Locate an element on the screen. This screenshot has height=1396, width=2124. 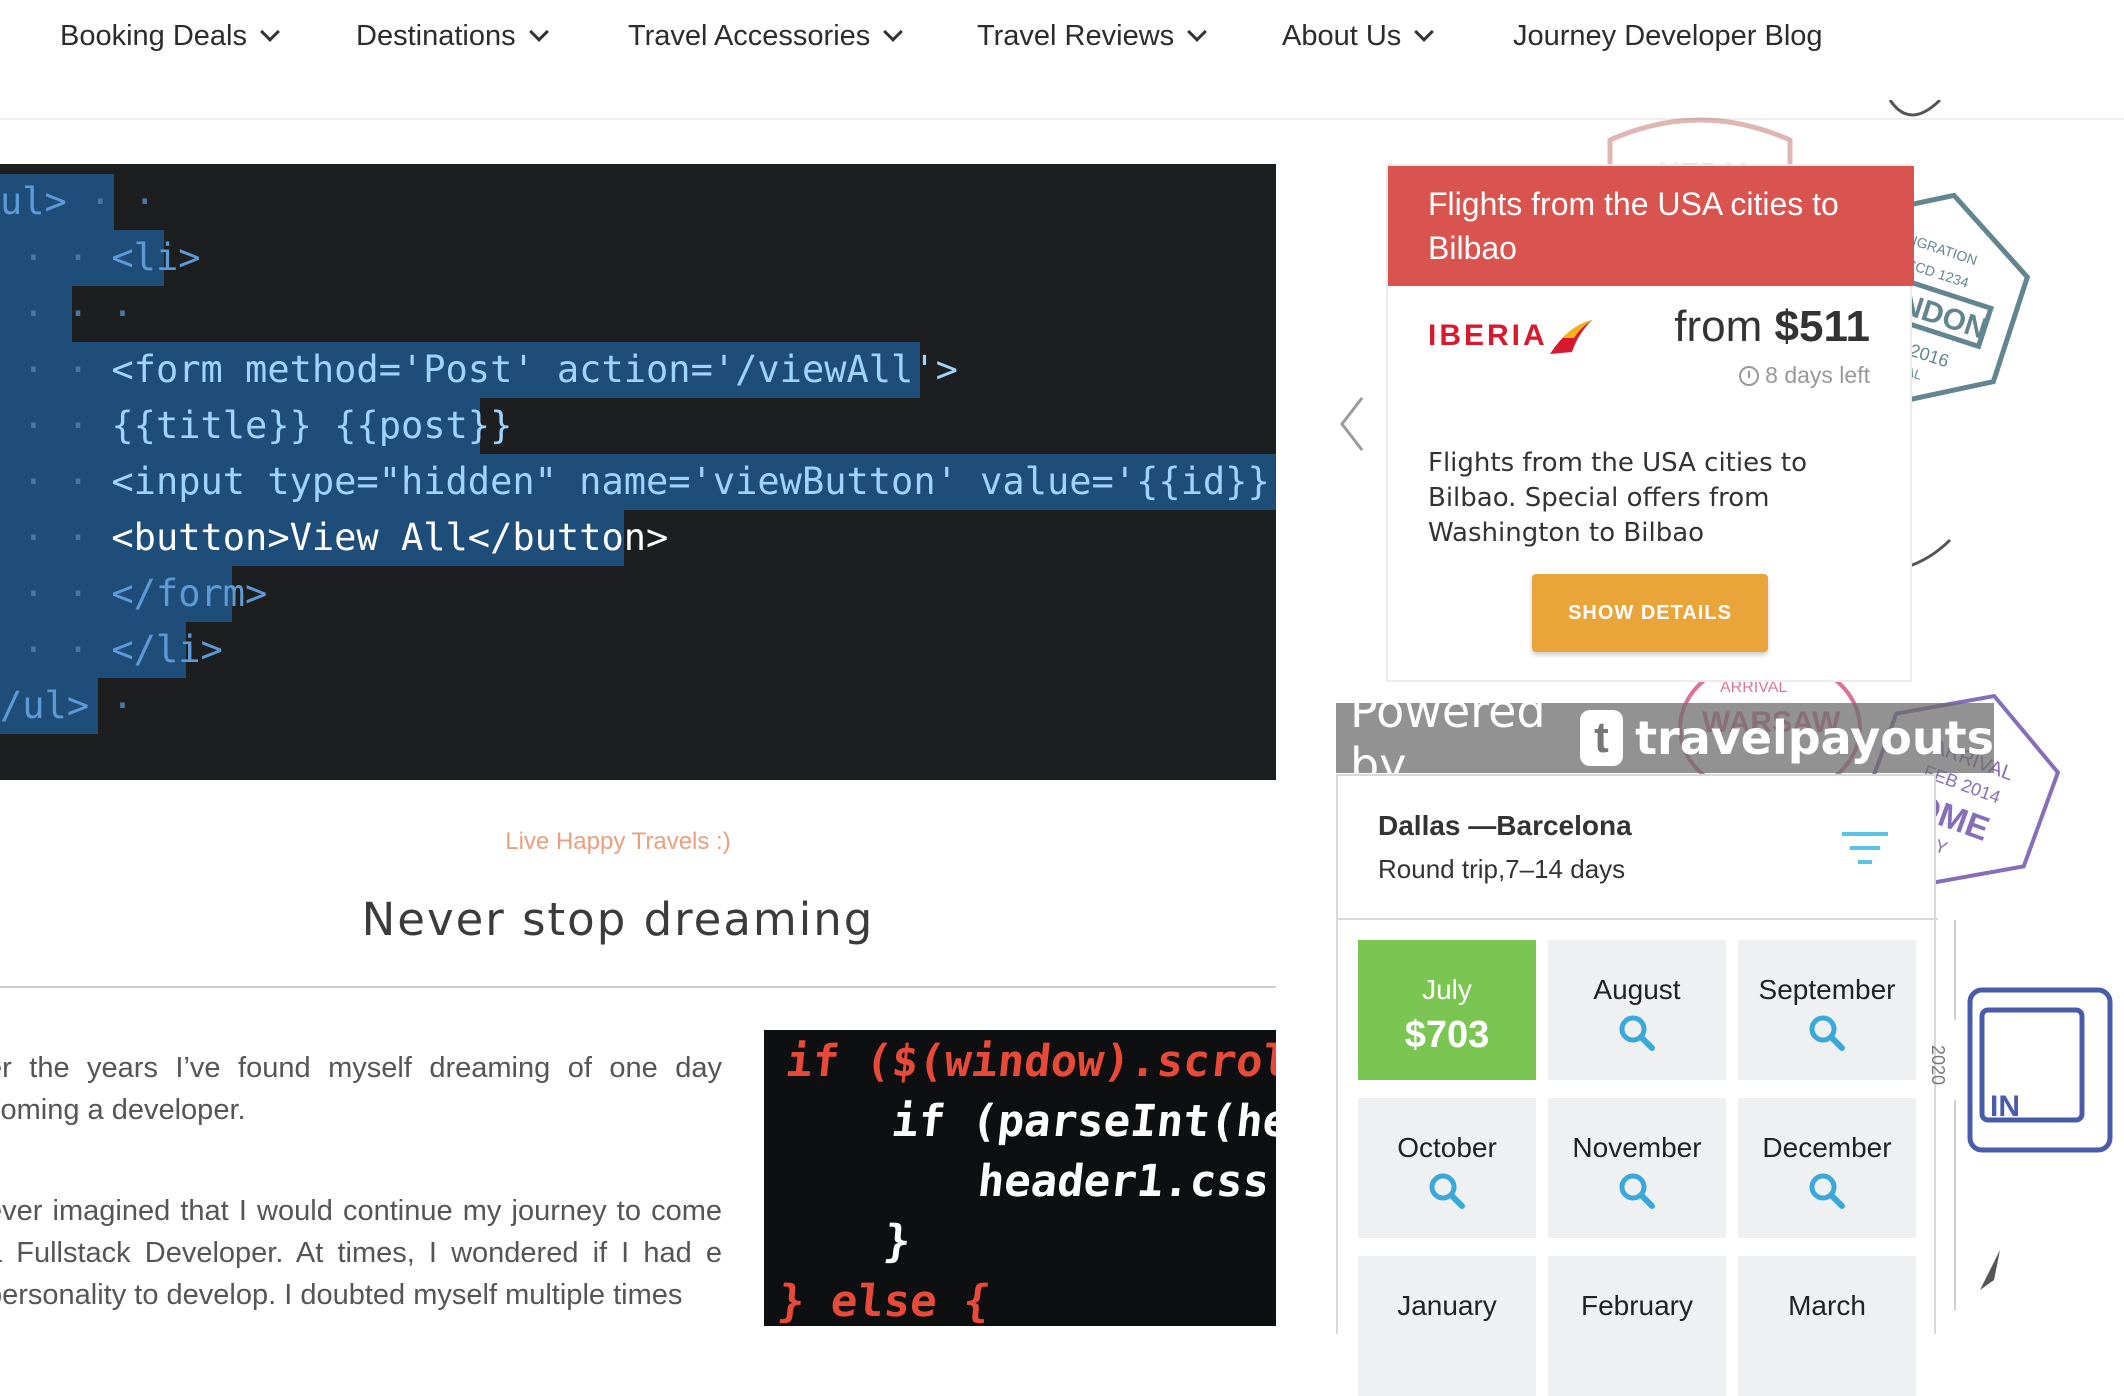
nav-label: Travel Reviews is located at coordinates (1076, 35).